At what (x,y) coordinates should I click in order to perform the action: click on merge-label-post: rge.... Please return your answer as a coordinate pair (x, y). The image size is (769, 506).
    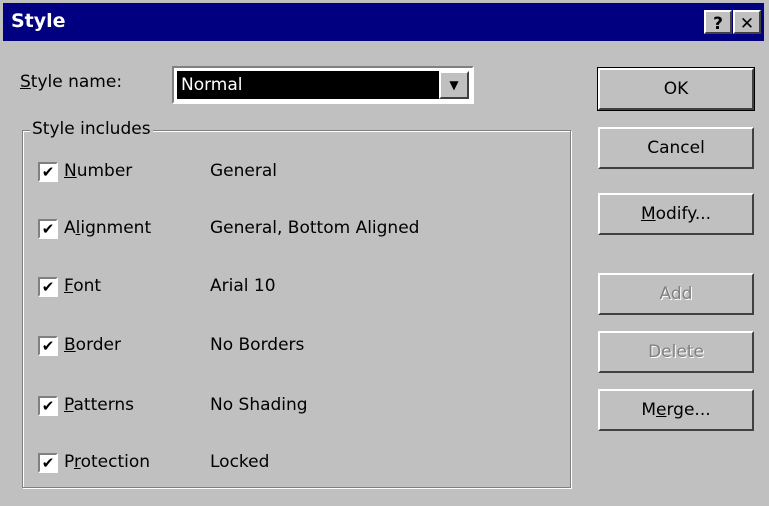
    Looking at the image, I should click on (688, 410).